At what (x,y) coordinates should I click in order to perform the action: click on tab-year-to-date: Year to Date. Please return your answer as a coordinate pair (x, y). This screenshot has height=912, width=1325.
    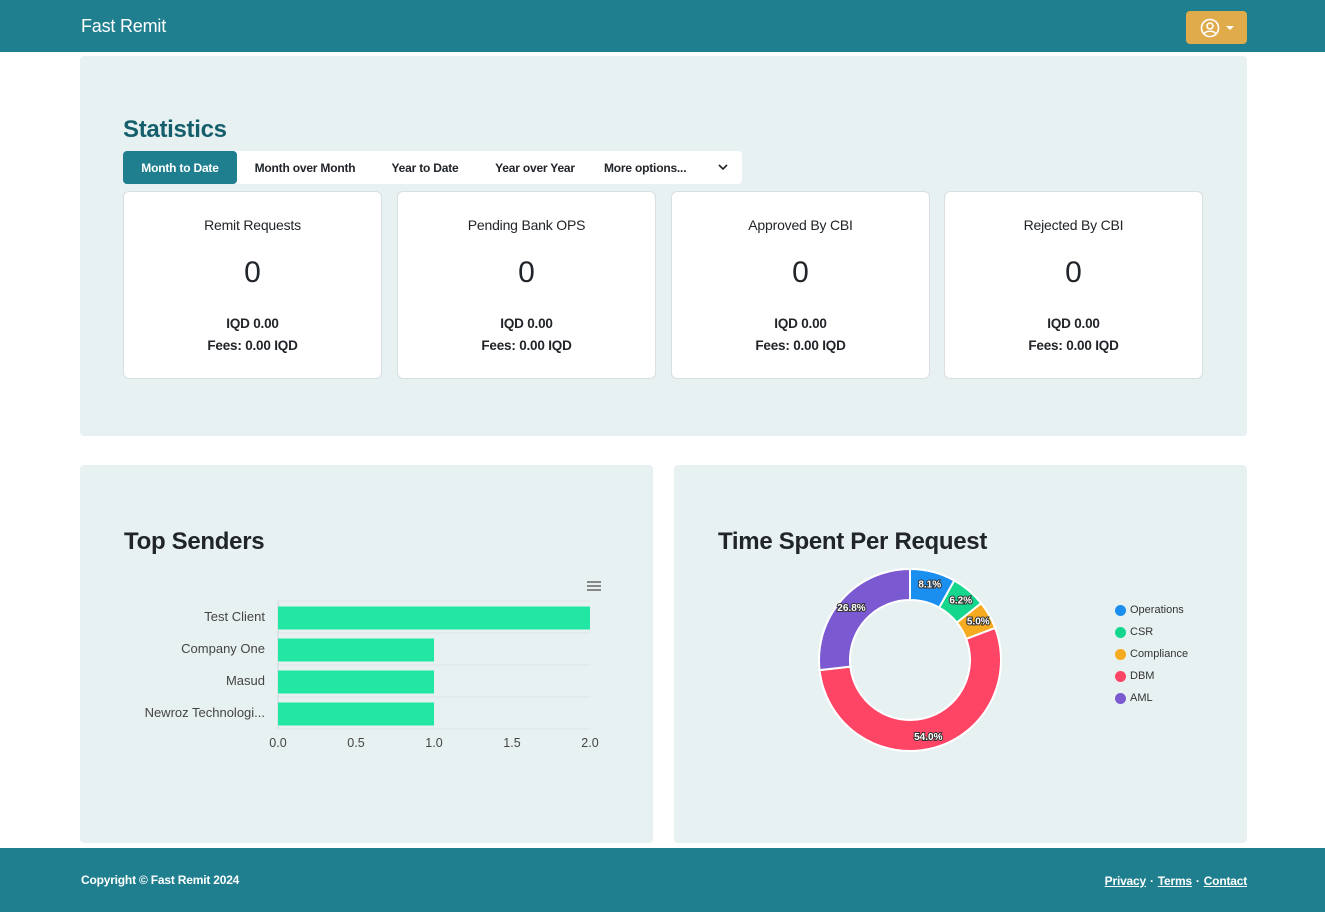
    Looking at the image, I should click on (425, 167).